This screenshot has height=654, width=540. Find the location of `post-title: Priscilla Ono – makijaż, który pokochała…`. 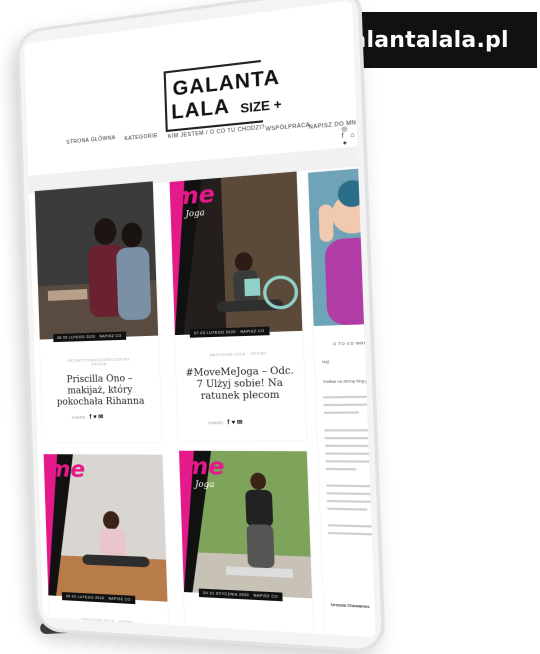

post-title: Priscilla Ono – makijaż, który pokochała… is located at coordinates (101, 390).